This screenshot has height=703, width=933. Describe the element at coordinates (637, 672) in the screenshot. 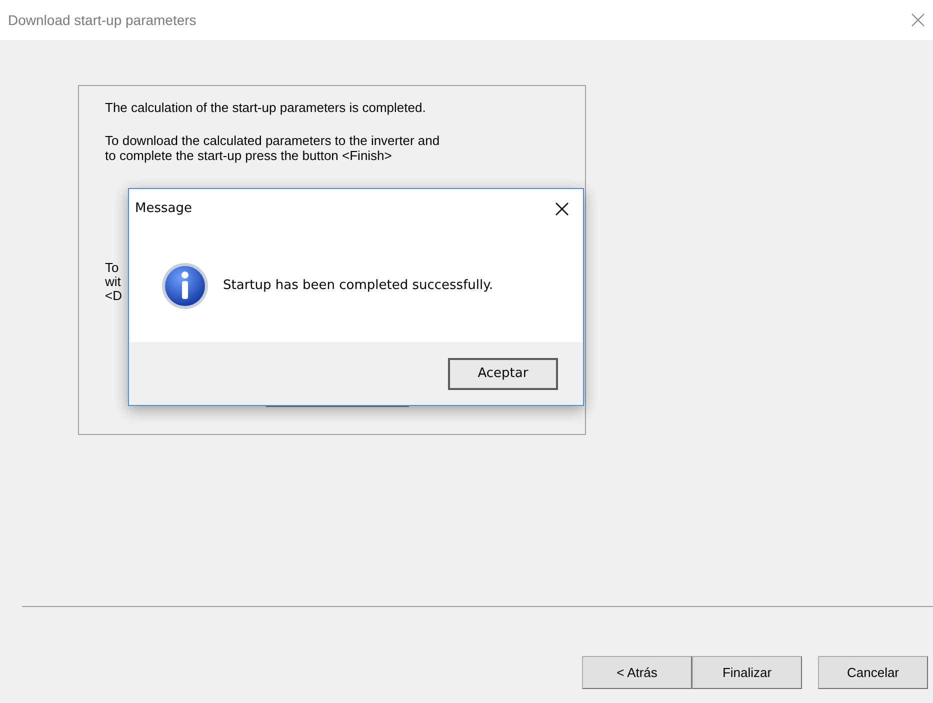

I see `back-button: < Atrás` at that location.